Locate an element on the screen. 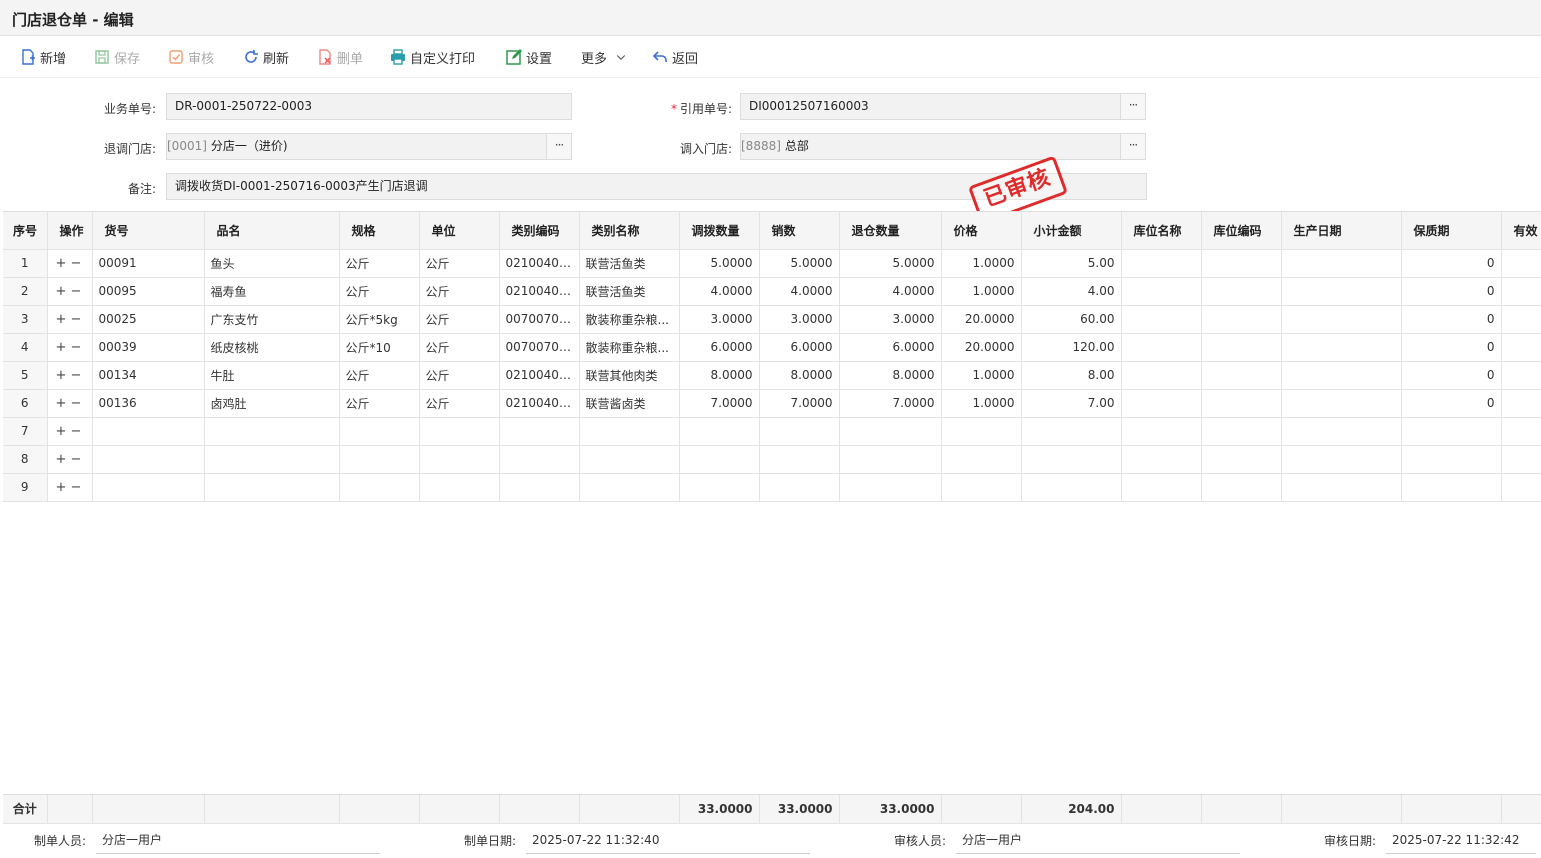 The width and height of the screenshot is (1541, 858). header-cat-name: 类别名称 is located at coordinates (629, 231).